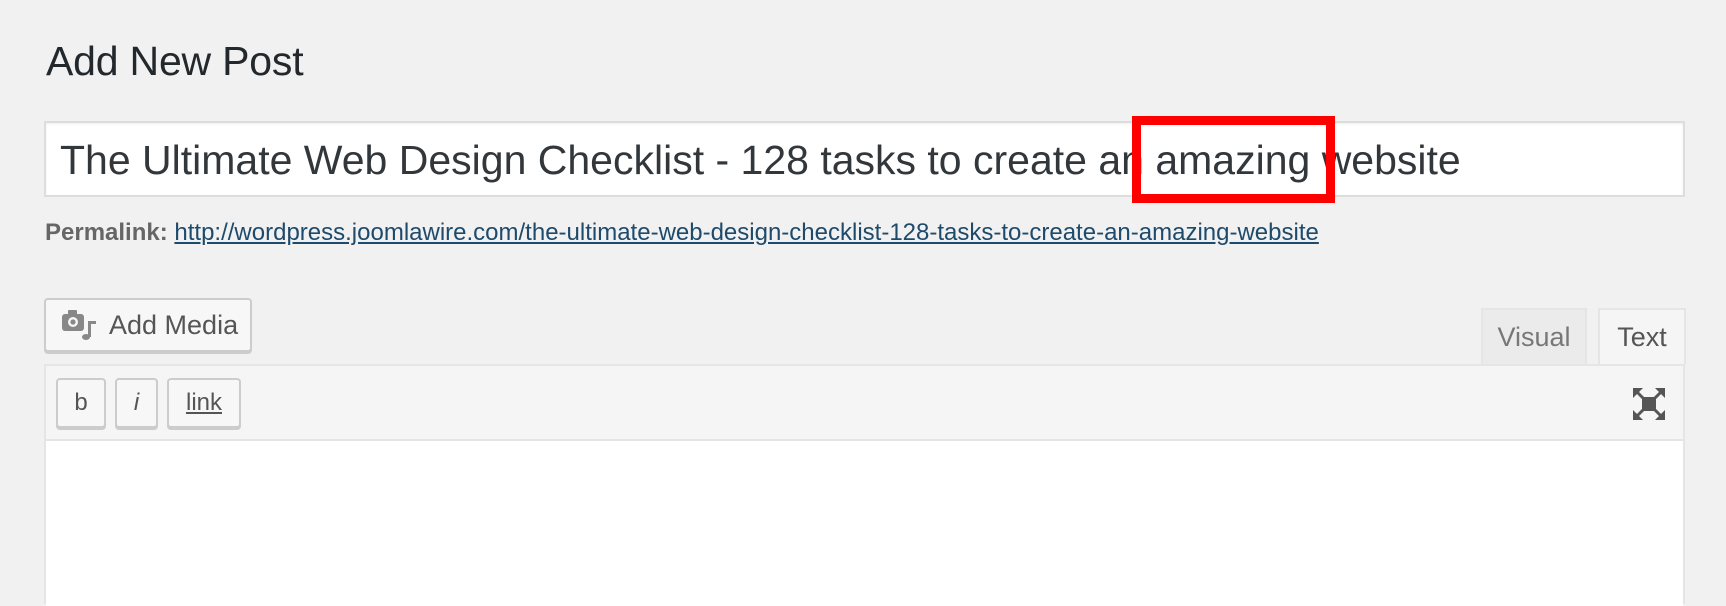  I want to click on quicktags-toolbar: b i link, so click(864, 403).